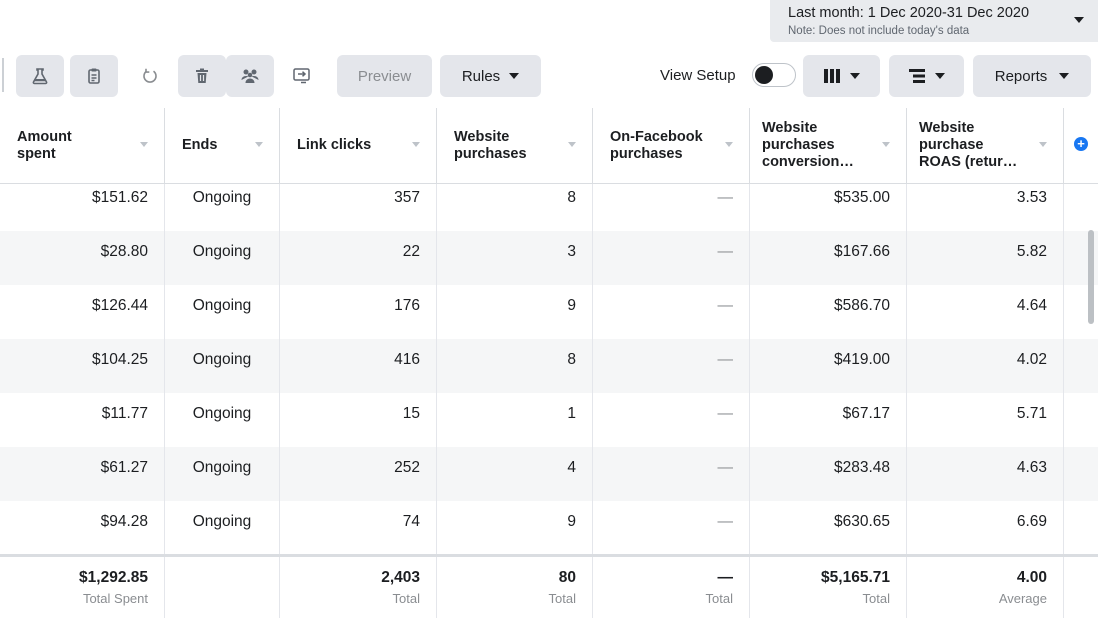  I want to click on cell-roas: 4.63, so click(985, 474).